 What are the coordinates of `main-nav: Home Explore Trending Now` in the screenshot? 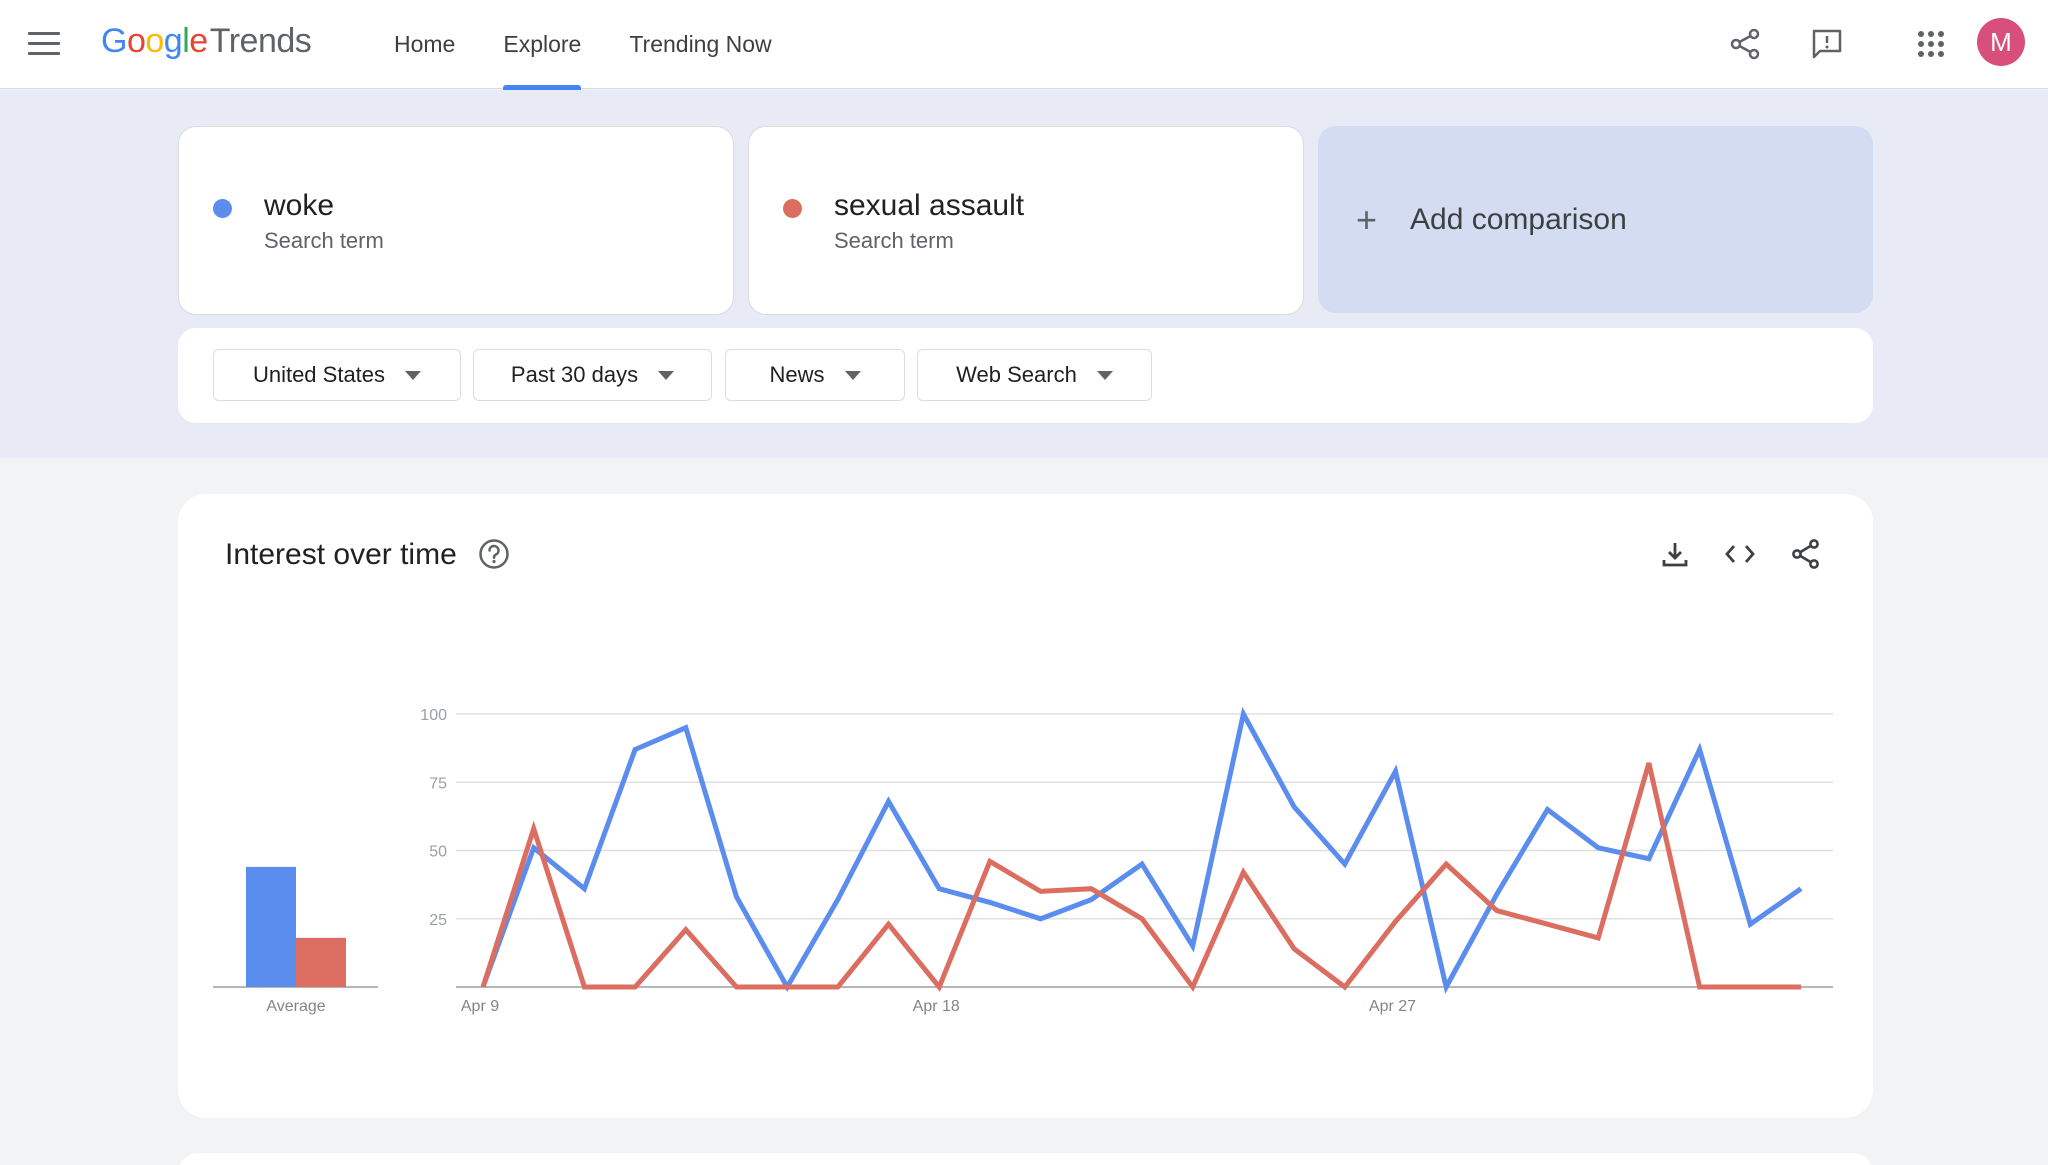 It's located at (583, 45).